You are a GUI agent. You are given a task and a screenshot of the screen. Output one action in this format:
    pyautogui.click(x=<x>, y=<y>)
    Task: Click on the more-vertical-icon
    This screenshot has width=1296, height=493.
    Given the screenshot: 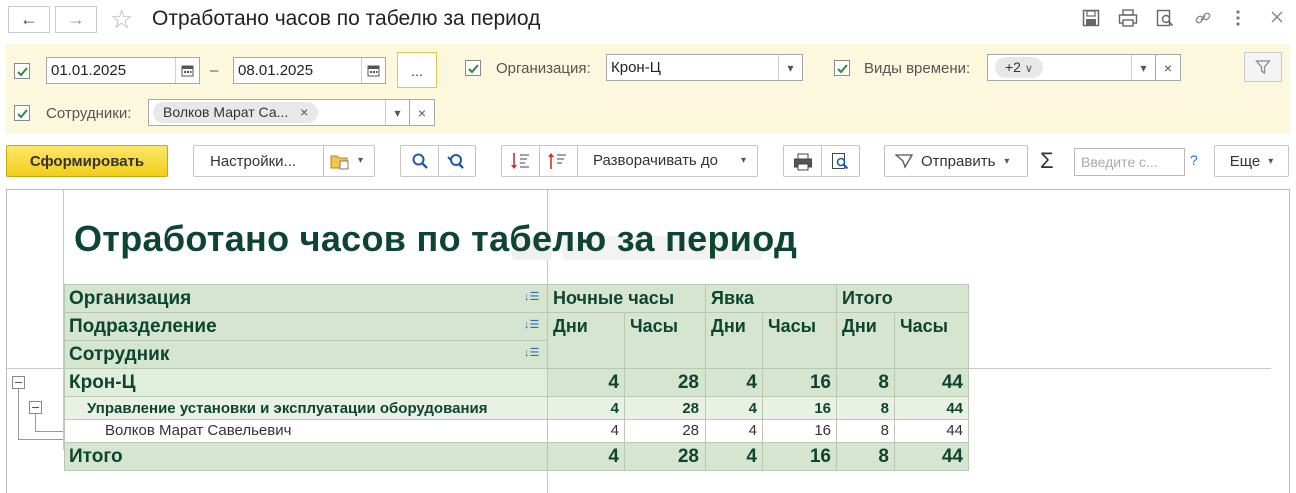 What is the action you would take?
    pyautogui.click(x=1238, y=20)
    